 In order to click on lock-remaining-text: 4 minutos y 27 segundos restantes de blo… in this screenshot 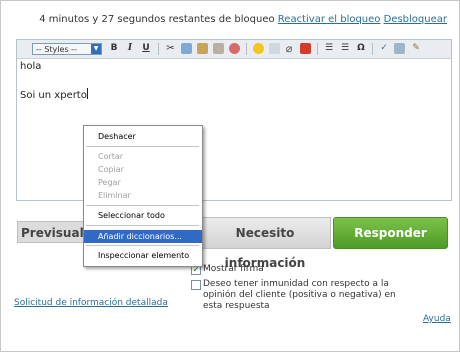, I will do `click(157, 19)`.